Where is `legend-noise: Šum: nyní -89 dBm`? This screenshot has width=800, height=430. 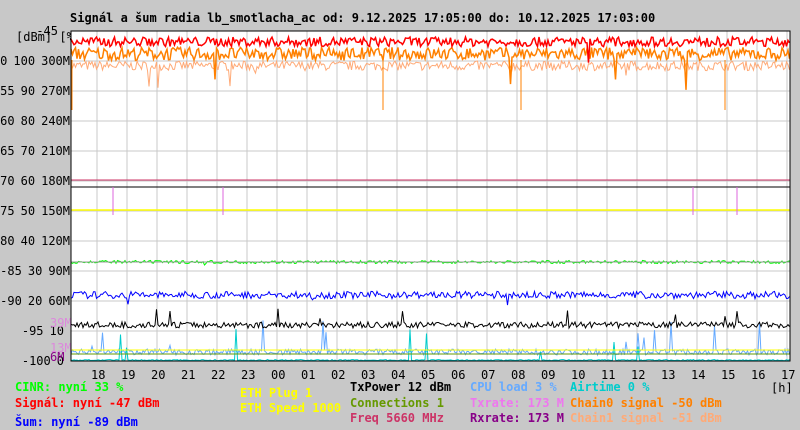 legend-noise: Šum: nyní -89 dBm is located at coordinates (76, 422).